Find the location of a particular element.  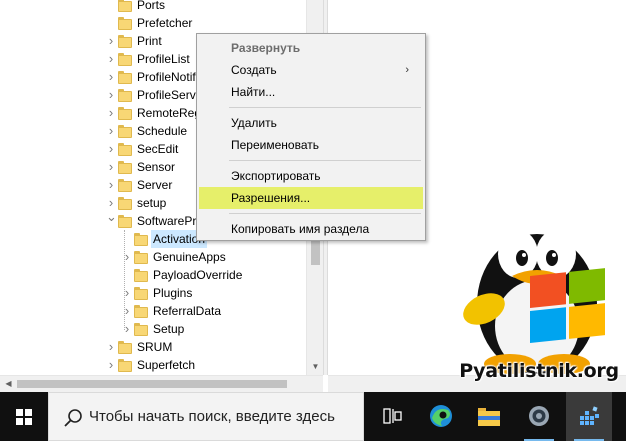

tree-item: › Setup is located at coordinates (153, 329).